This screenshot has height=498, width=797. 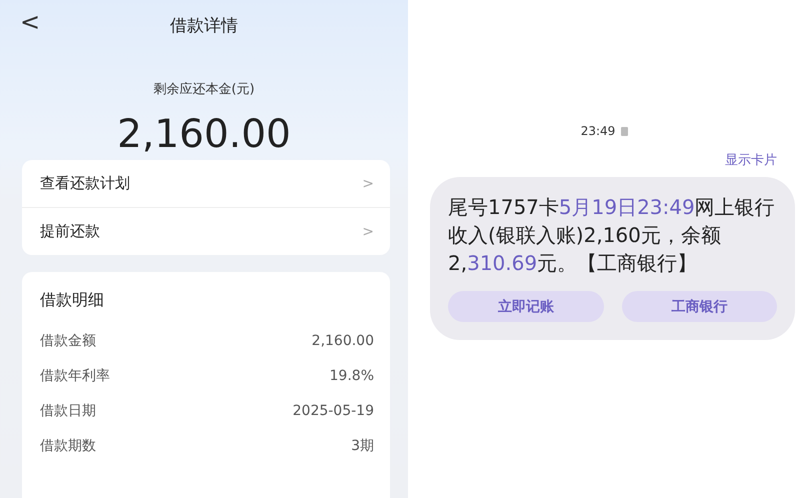 I want to click on action-button: 工商银行, so click(x=699, y=306).